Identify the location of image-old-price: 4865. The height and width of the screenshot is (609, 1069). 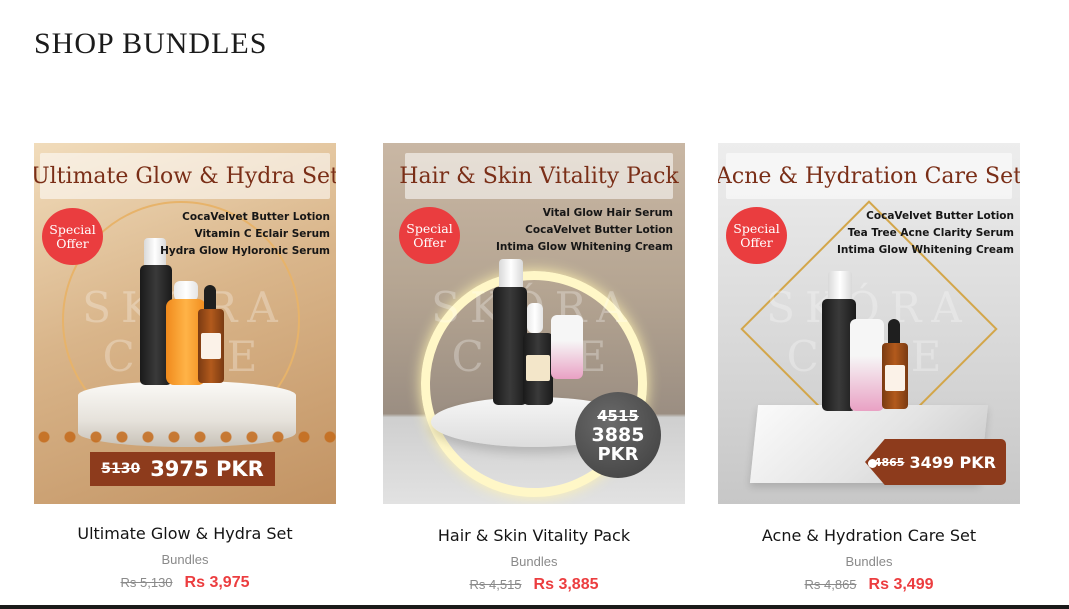
(889, 462).